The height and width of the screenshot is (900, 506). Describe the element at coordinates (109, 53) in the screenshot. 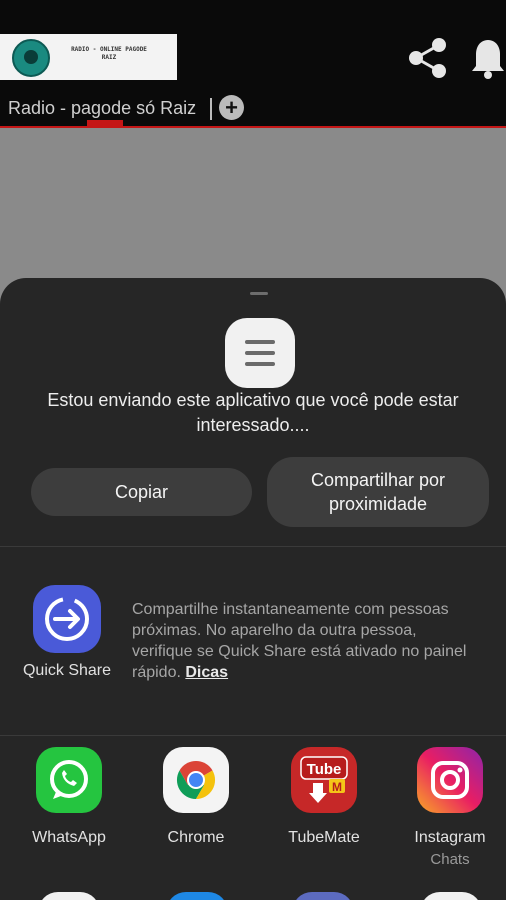

I see `logo-text: RADIO - ONLINE PAGODE RAIZ` at that location.